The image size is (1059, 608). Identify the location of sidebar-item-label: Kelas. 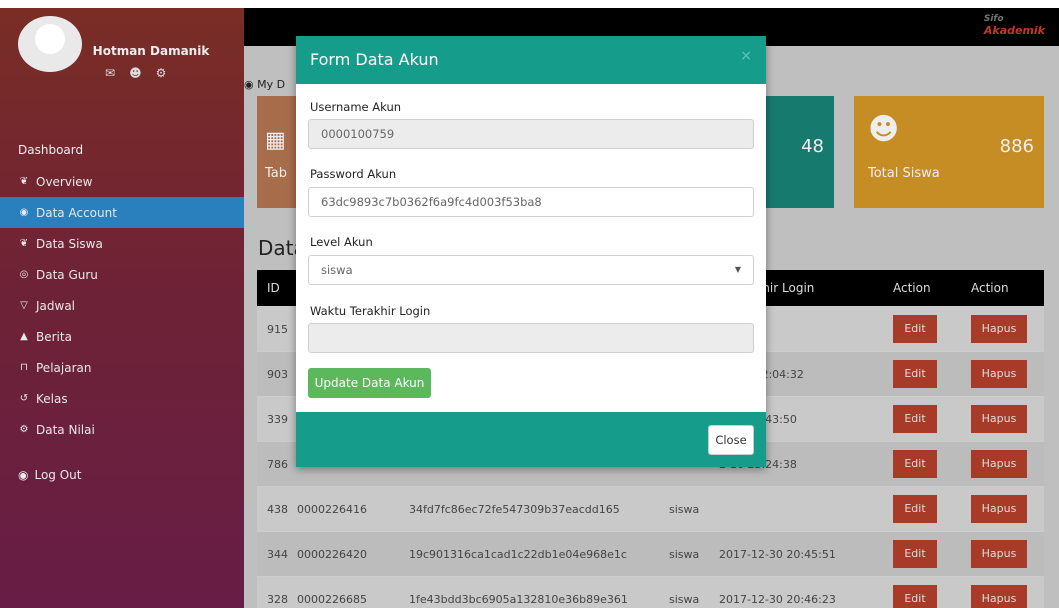
(52, 398).